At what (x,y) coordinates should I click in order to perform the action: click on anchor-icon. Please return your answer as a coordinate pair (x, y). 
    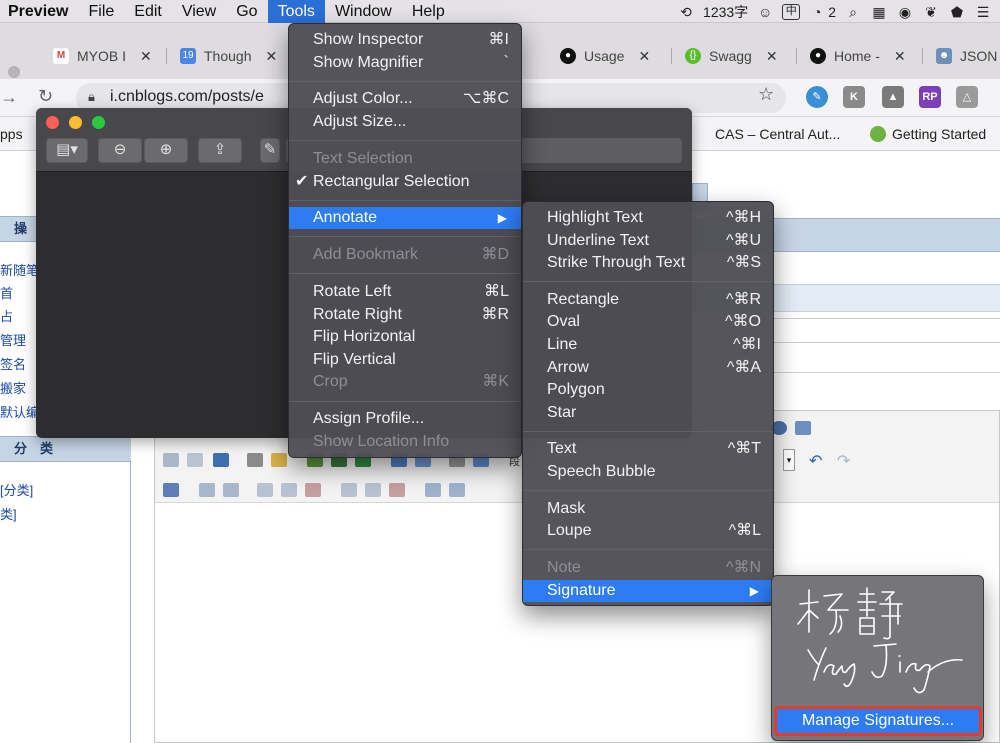
    Looking at the image, I should click on (221, 460).